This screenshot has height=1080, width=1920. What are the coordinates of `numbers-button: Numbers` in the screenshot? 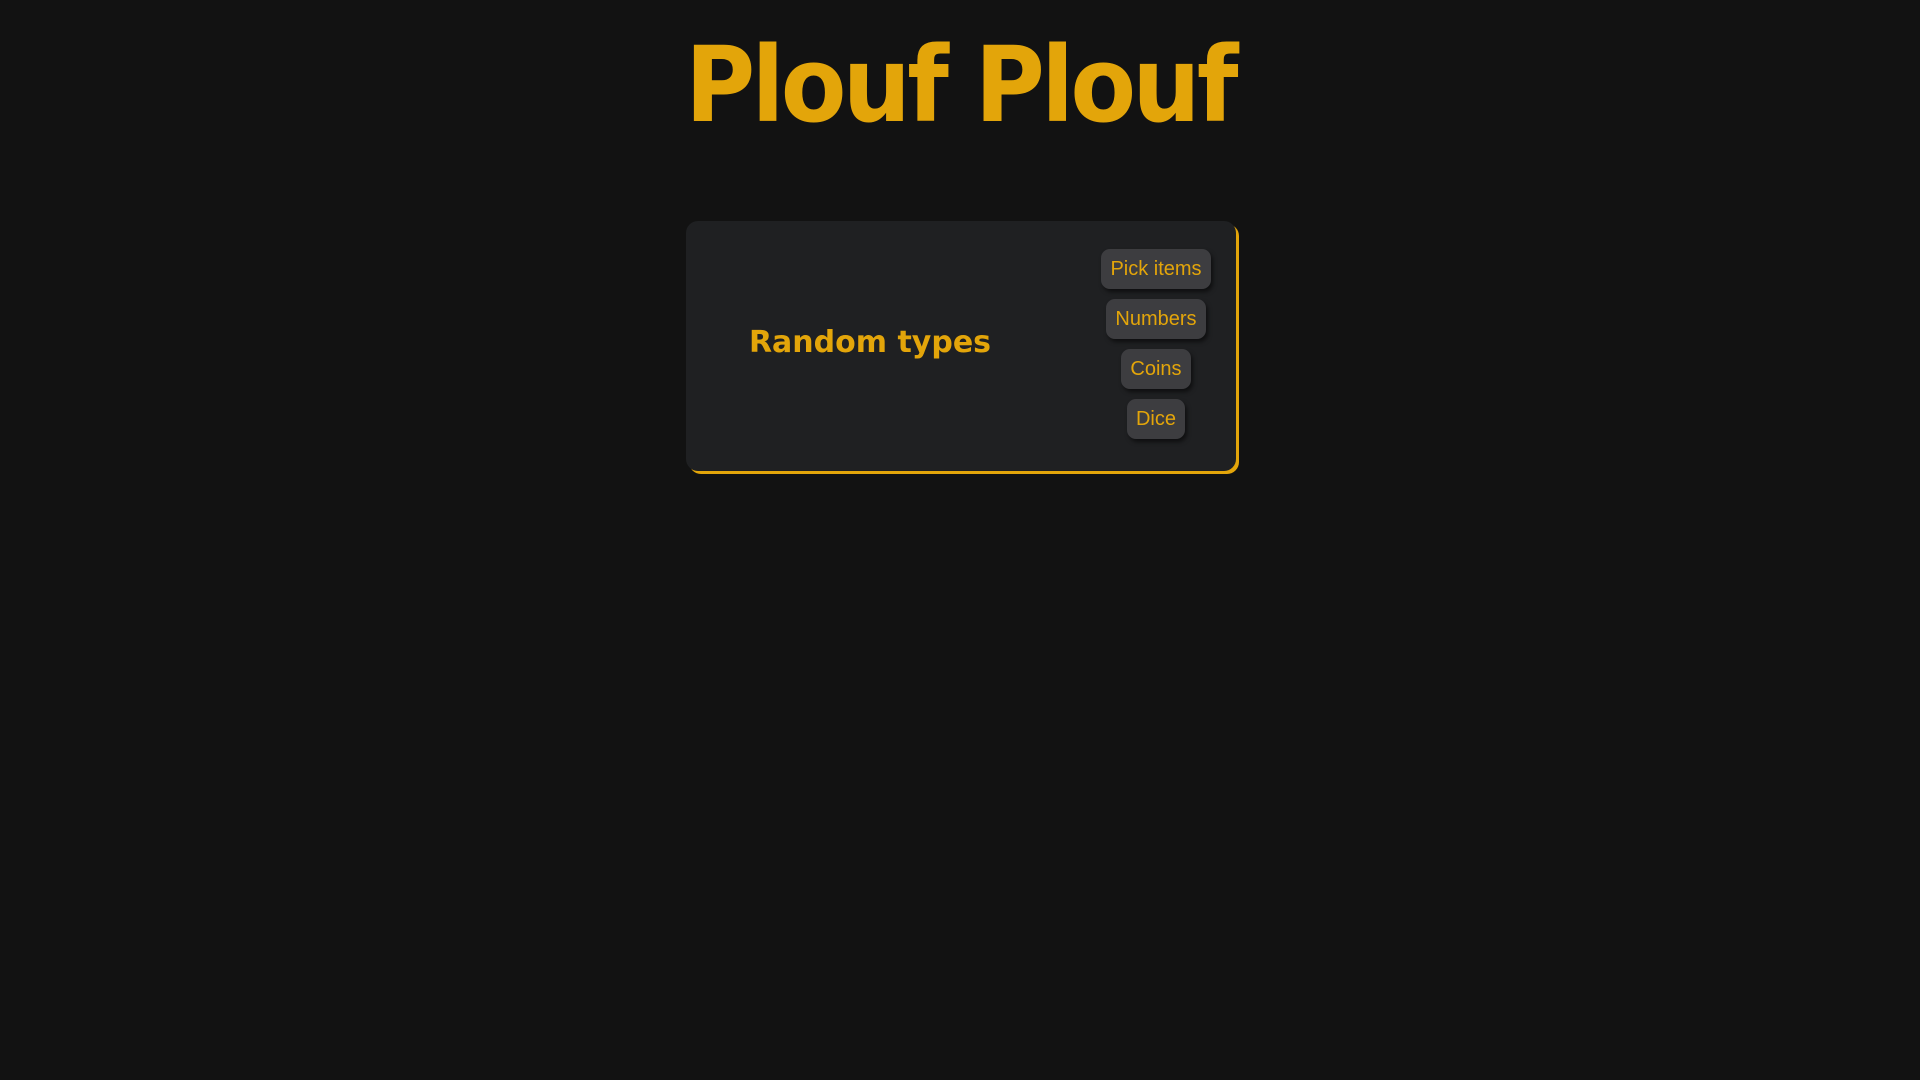 It's located at (1156, 319).